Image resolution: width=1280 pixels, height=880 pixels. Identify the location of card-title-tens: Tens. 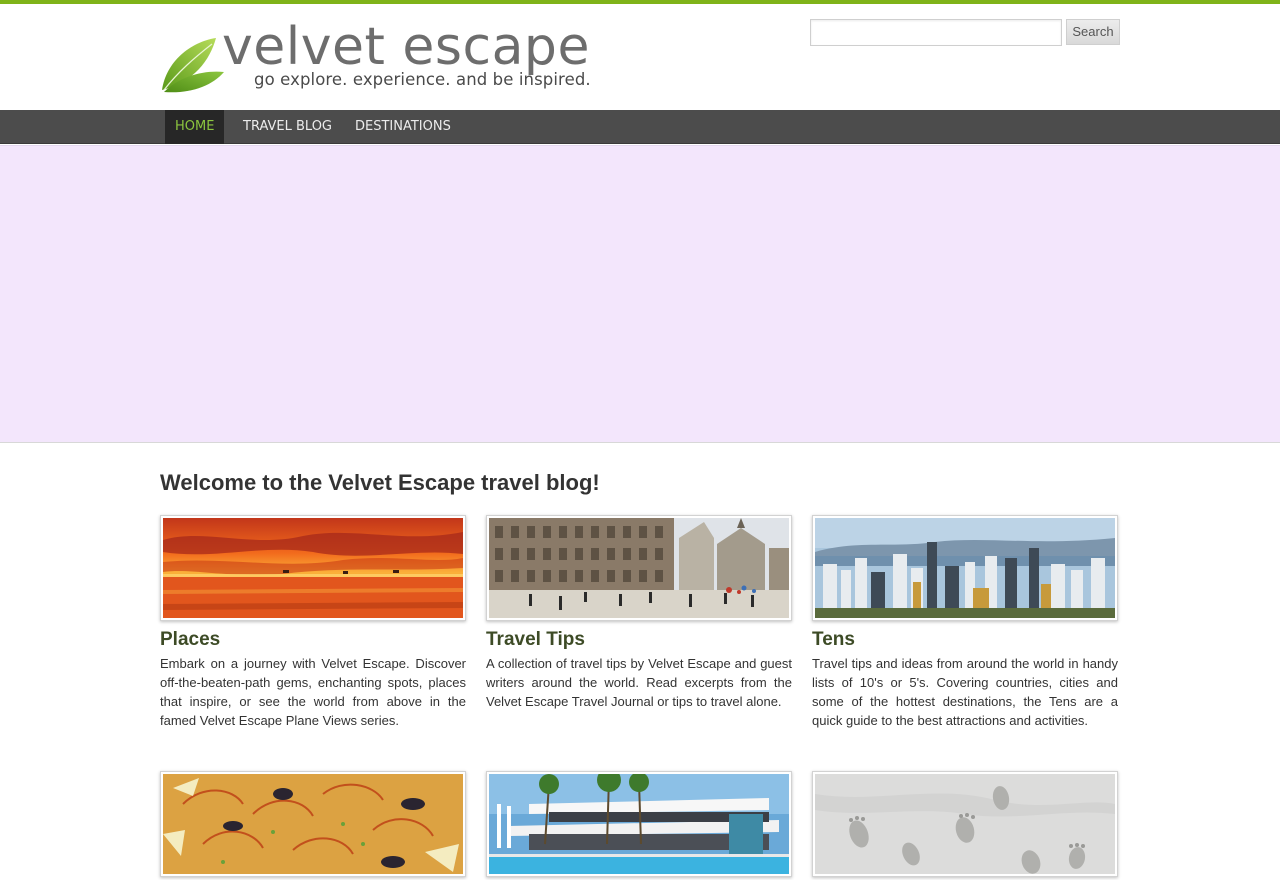
(833, 640).